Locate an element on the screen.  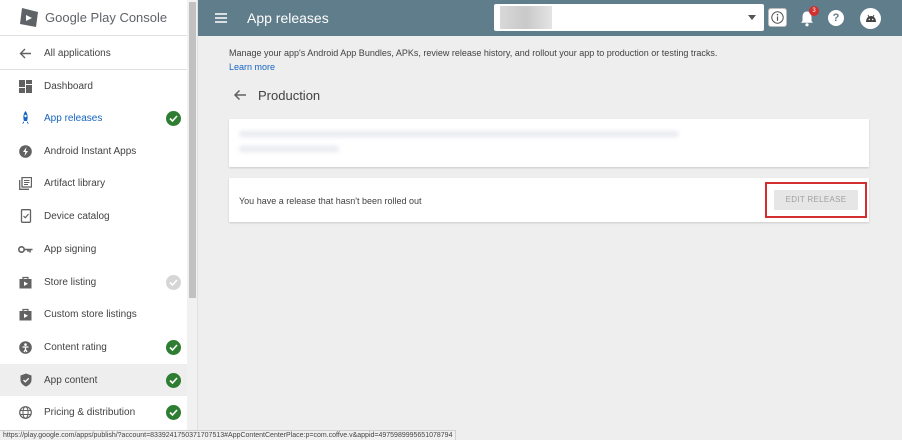
sidebar-item-label: Dashboard is located at coordinates (68, 86).